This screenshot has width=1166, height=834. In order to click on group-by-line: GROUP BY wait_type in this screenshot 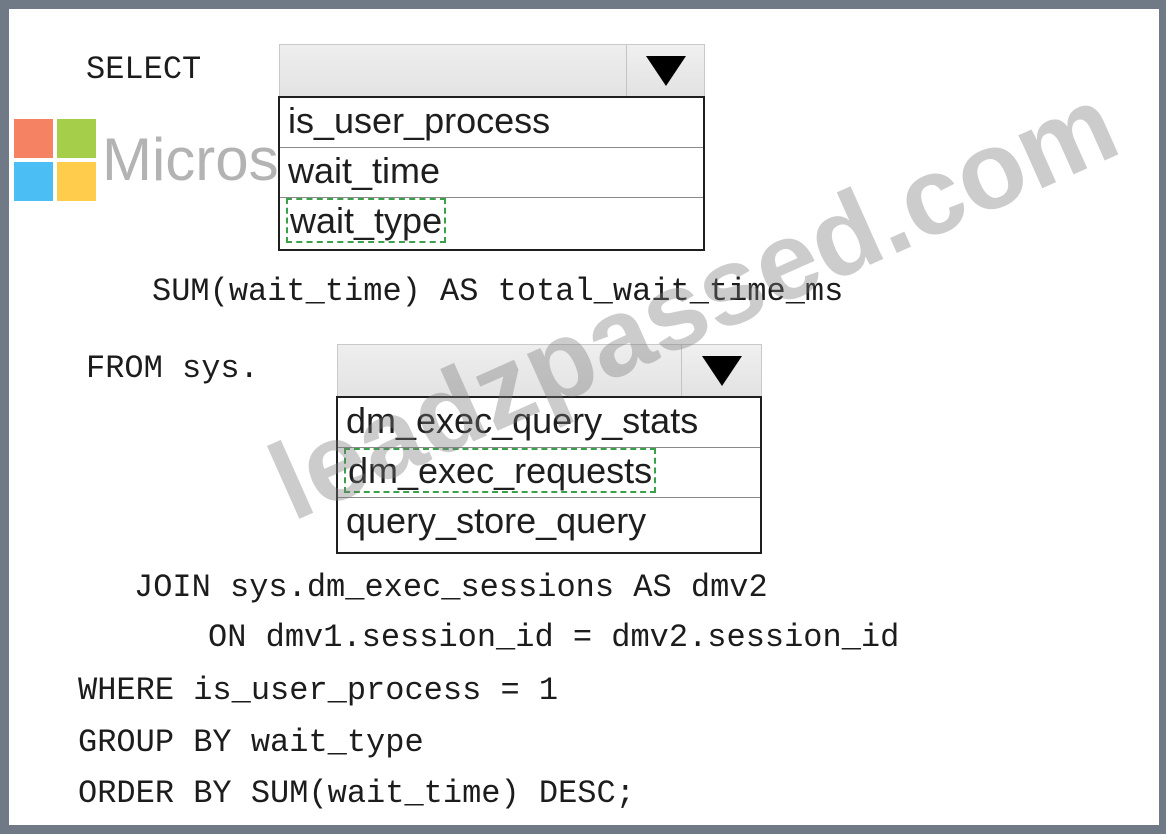, I will do `click(251, 742)`.